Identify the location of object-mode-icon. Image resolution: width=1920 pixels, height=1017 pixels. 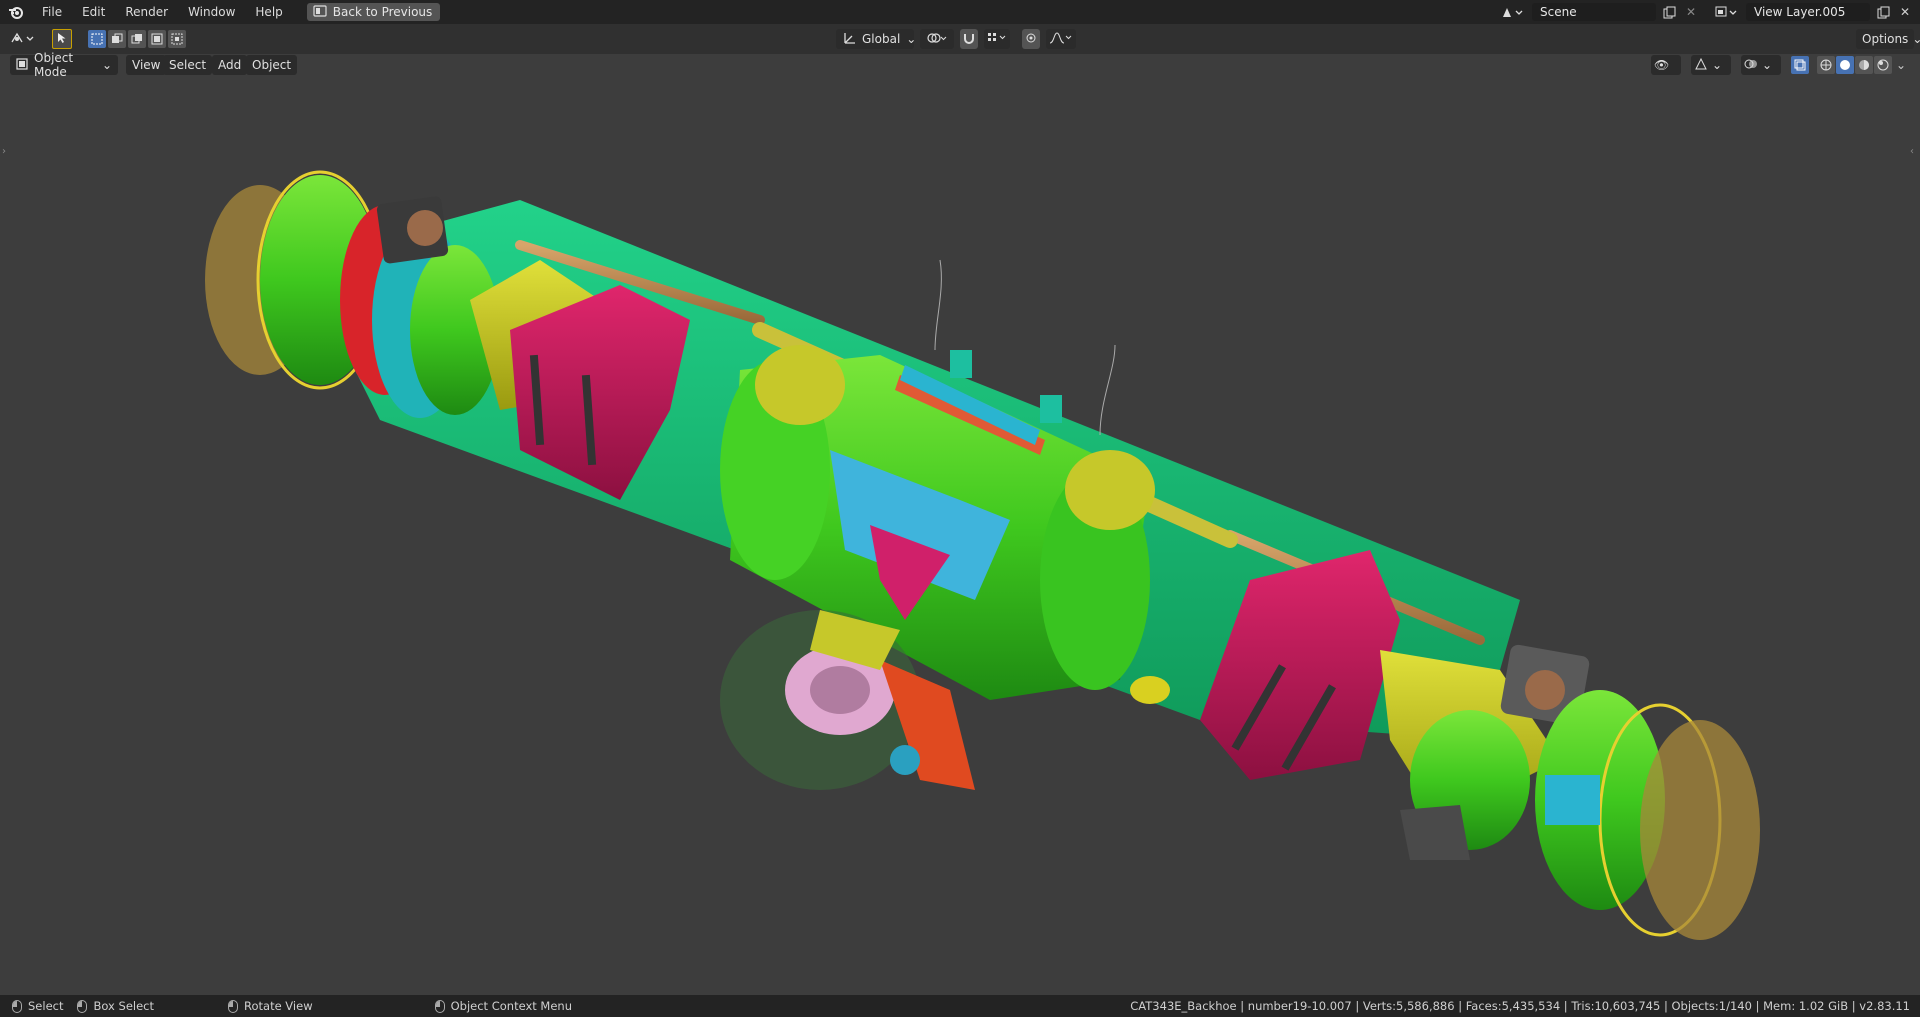
(22, 65).